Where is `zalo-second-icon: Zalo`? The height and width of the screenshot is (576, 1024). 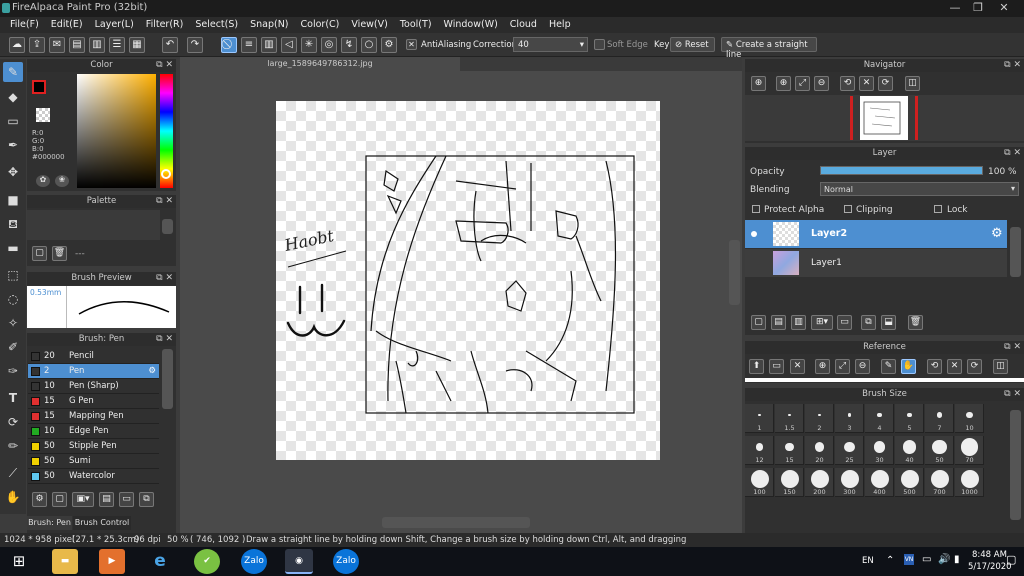
zalo-second-icon: Zalo is located at coordinates (346, 561).